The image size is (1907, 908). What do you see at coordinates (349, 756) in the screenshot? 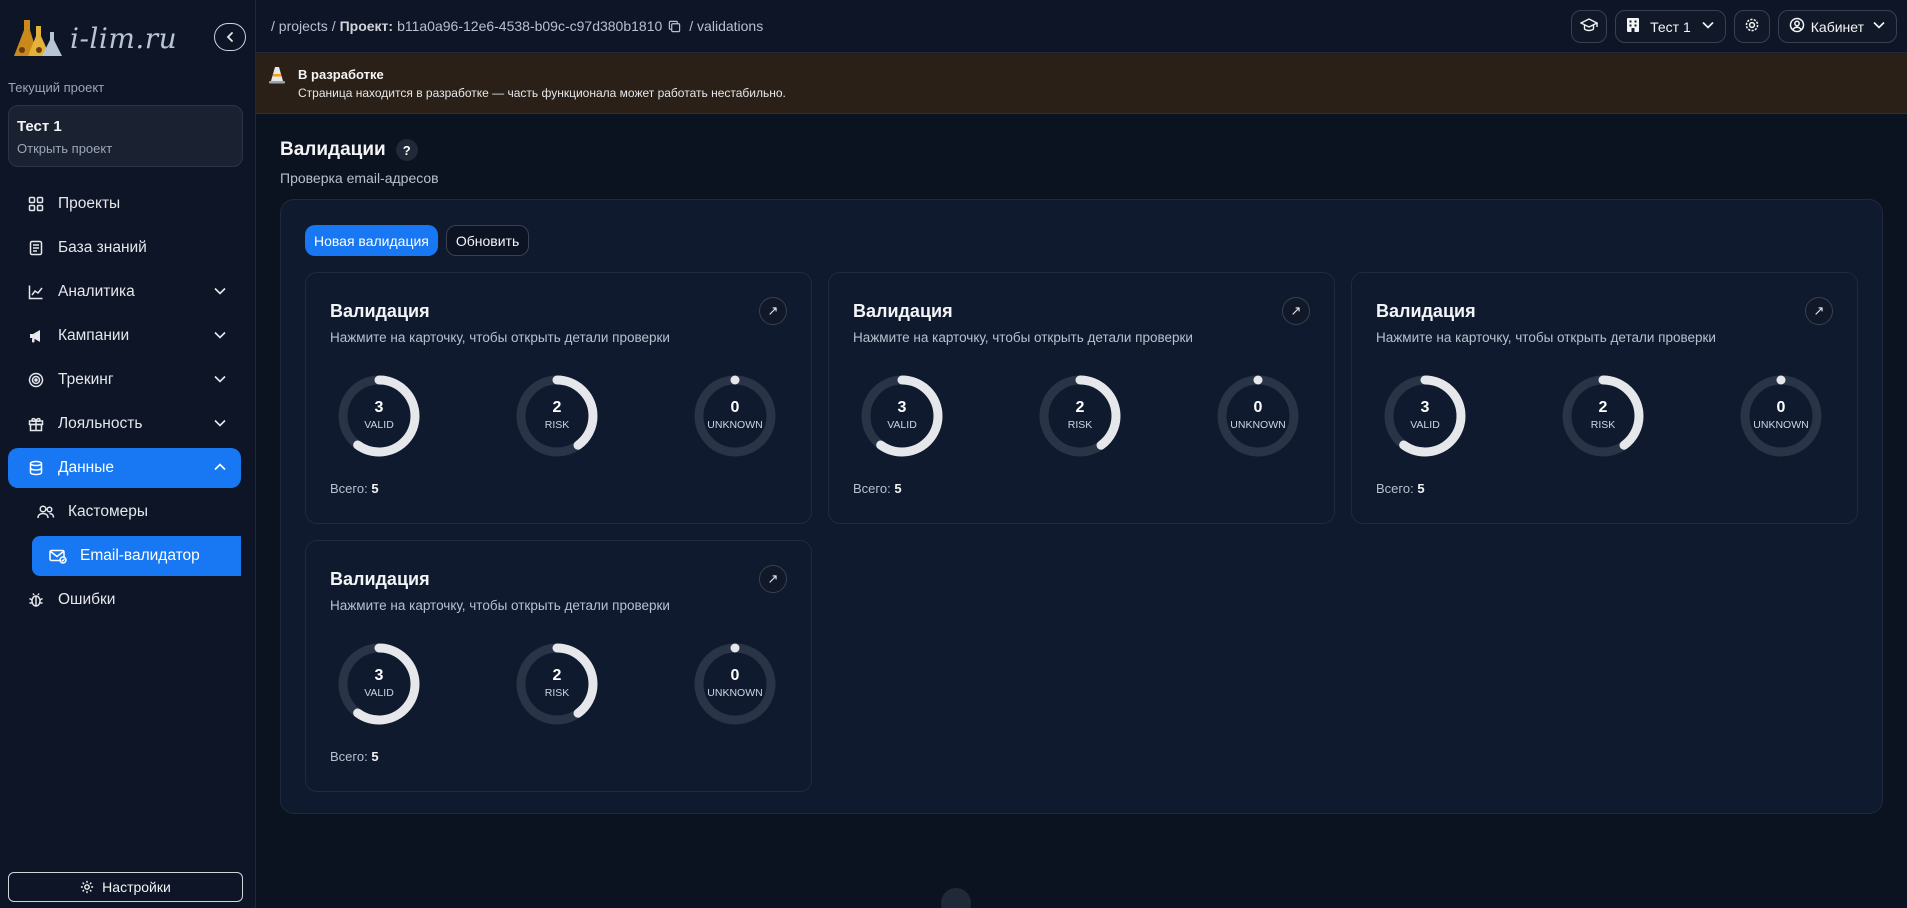
I see `total-label: Всего:` at bounding box center [349, 756].